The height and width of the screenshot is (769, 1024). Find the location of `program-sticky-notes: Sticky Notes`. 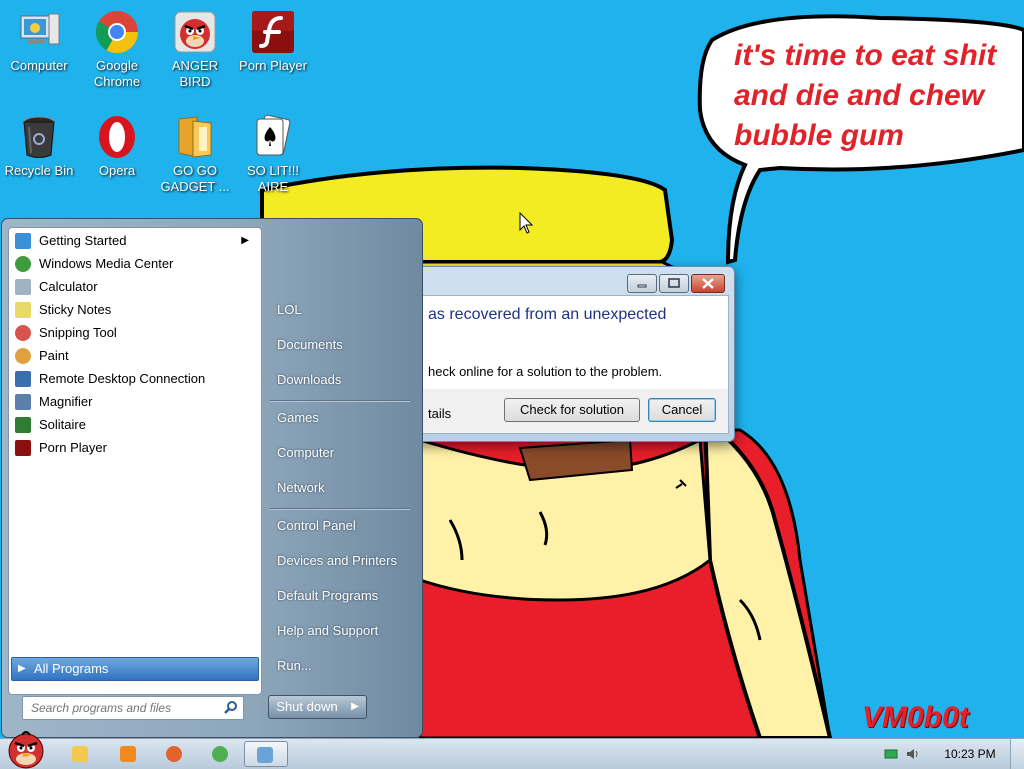

program-sticky-notes: Sticky Notes is located at coordinates (134, 310).